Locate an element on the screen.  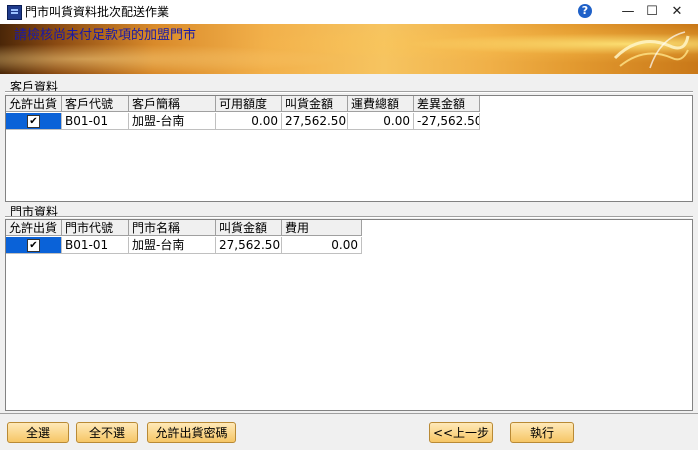
col-header-store-name: 門市名稱 is located at coordinates (172, 228).